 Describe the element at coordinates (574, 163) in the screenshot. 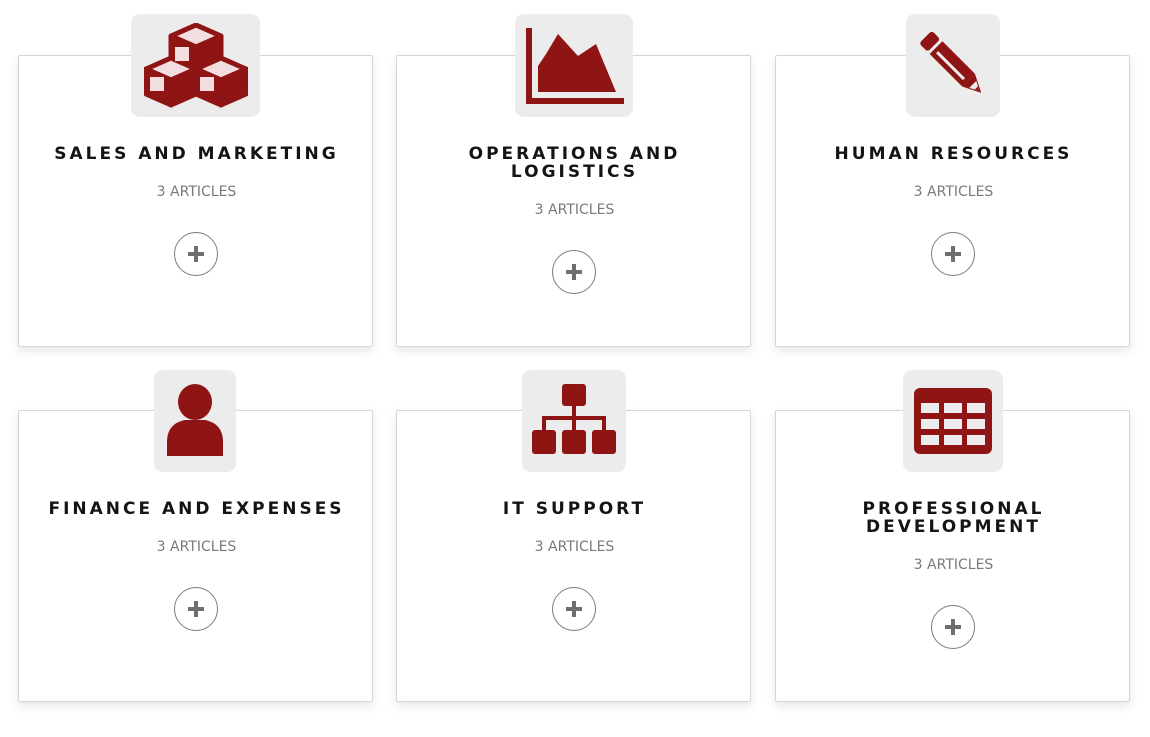

I see `card-title: OPERATIONS AND LOGISTICS` at that location.